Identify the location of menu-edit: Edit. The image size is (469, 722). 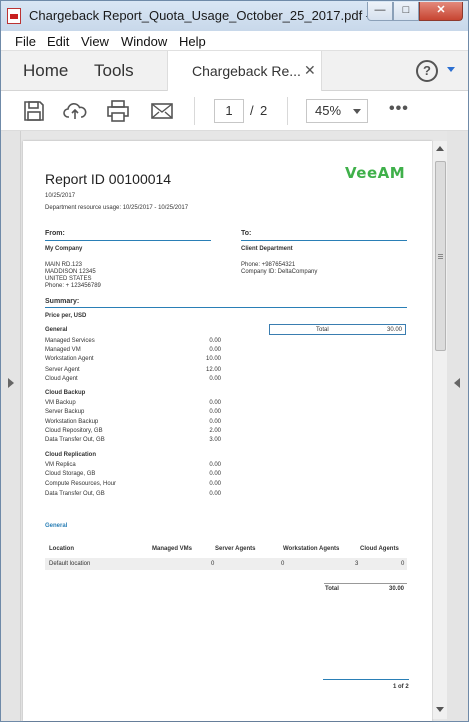
(58, 41).